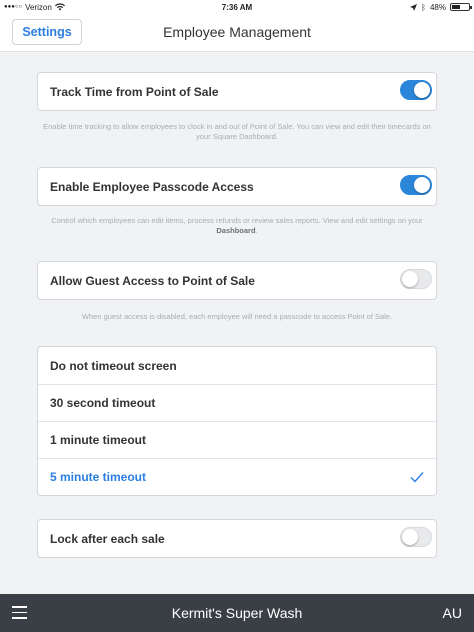  Describe the element at coordinates (235, 230) in the screenshot. I see `dashboard-link: Dashboard` at that location.